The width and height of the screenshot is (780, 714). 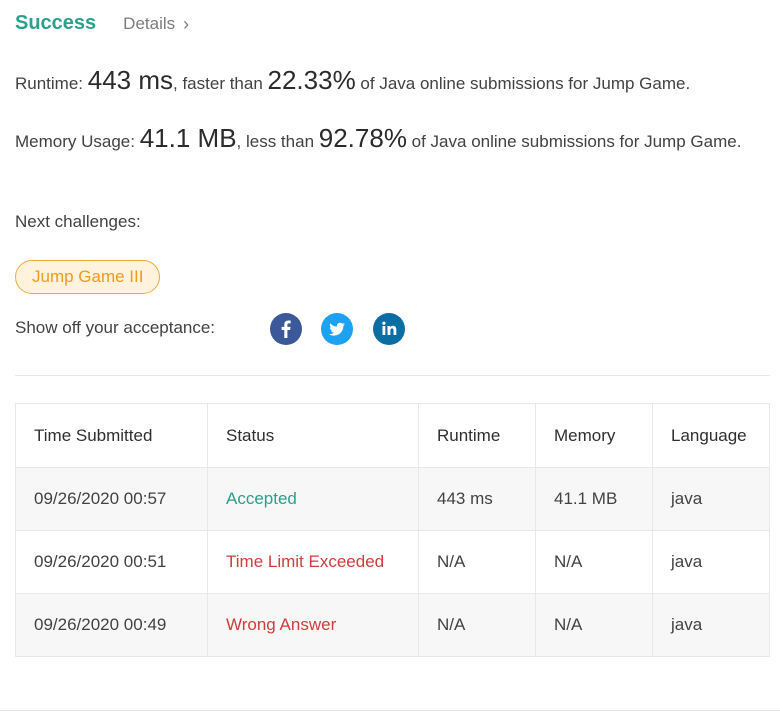 What do you see at coordinates (313, 435) in the screenshot?
I see `column-header-status: Status` at bounding box center [313, 435].